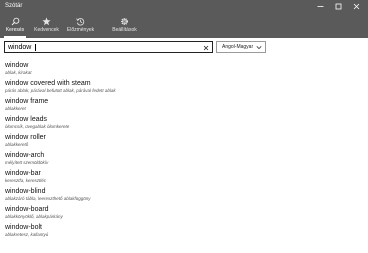 The width and height of the screenshot is (368, 253). What do you see at coordinates (259, 48) in the screenshot?
I see `chevron-down-icon` at bounding box center [259, 48].